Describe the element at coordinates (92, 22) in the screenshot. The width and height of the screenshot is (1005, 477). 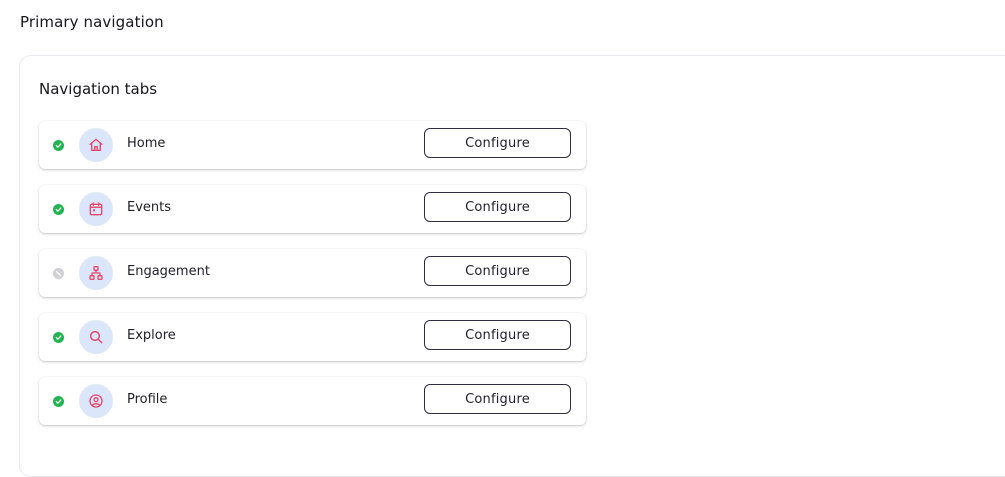
I see `page-title: Primary navigation` at that location.